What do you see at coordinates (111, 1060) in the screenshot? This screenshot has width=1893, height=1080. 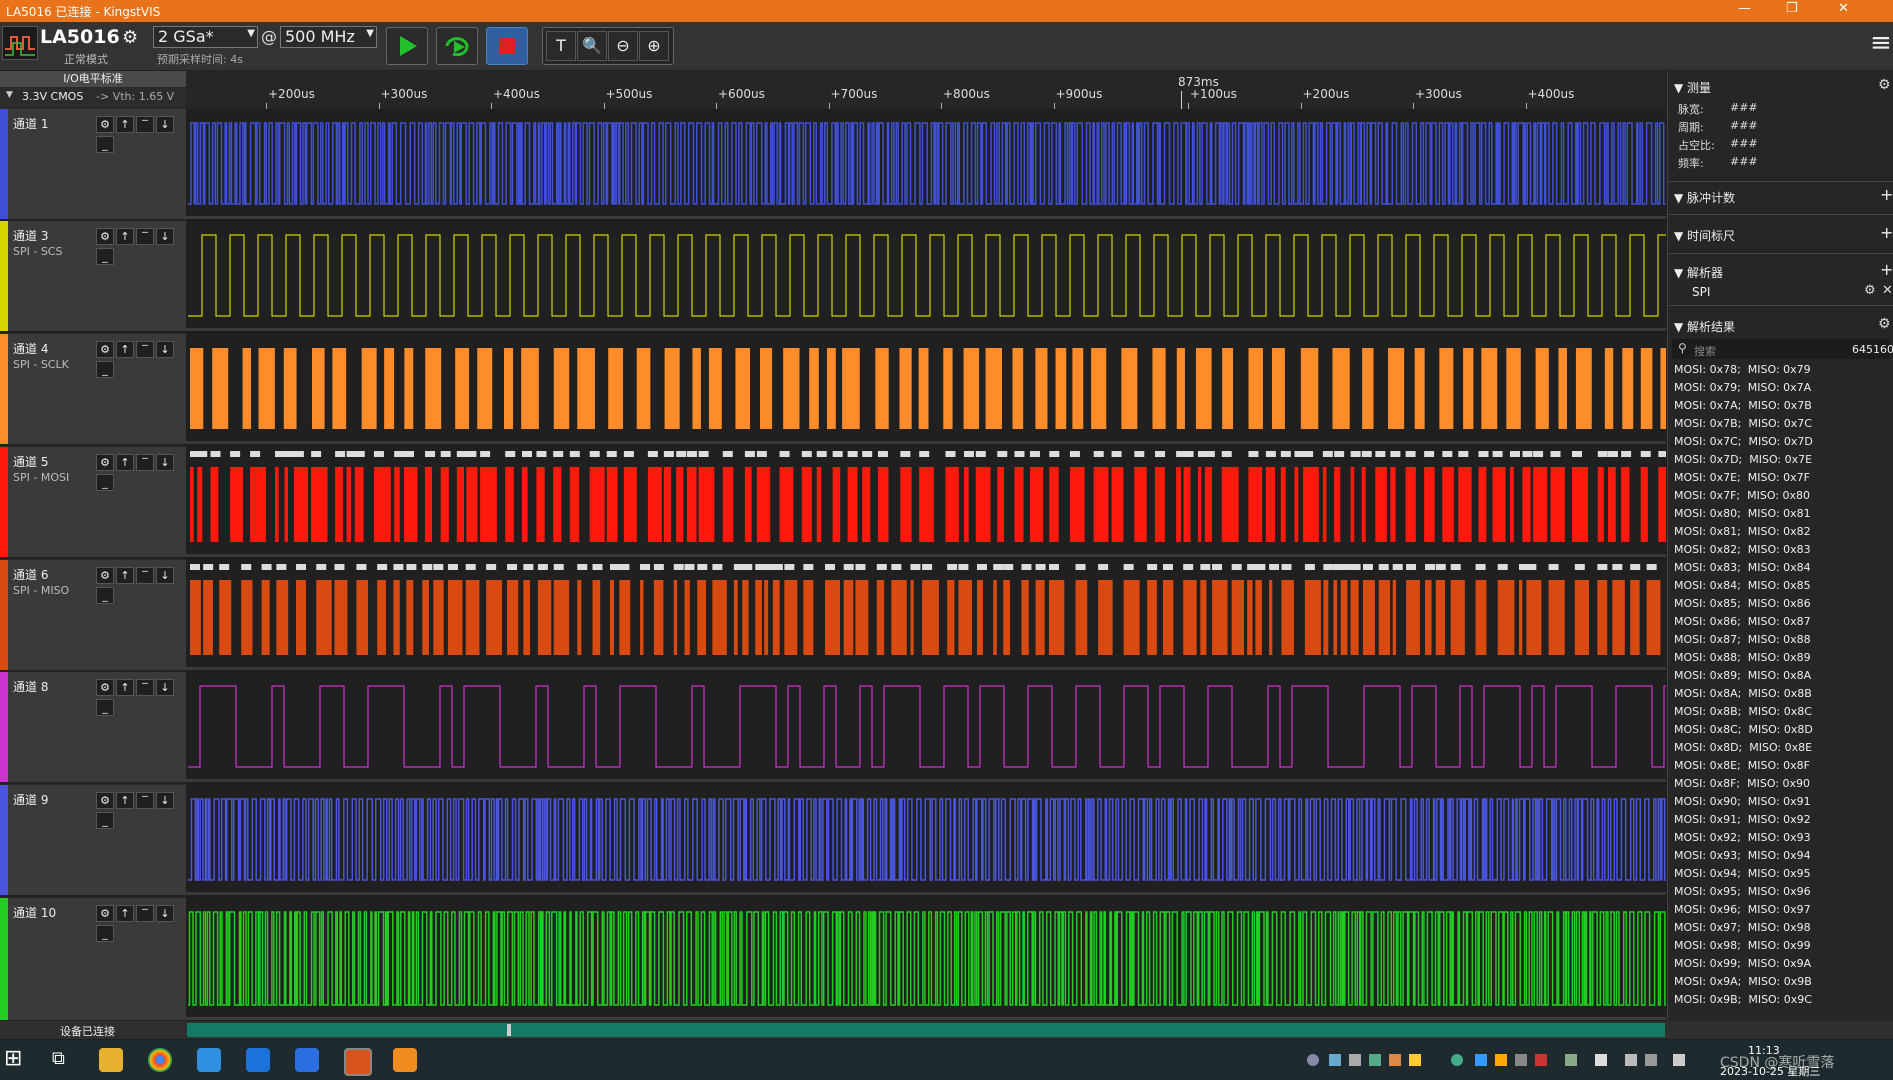 I see `file-explorer-icon` at bounding box center [111, 1060].